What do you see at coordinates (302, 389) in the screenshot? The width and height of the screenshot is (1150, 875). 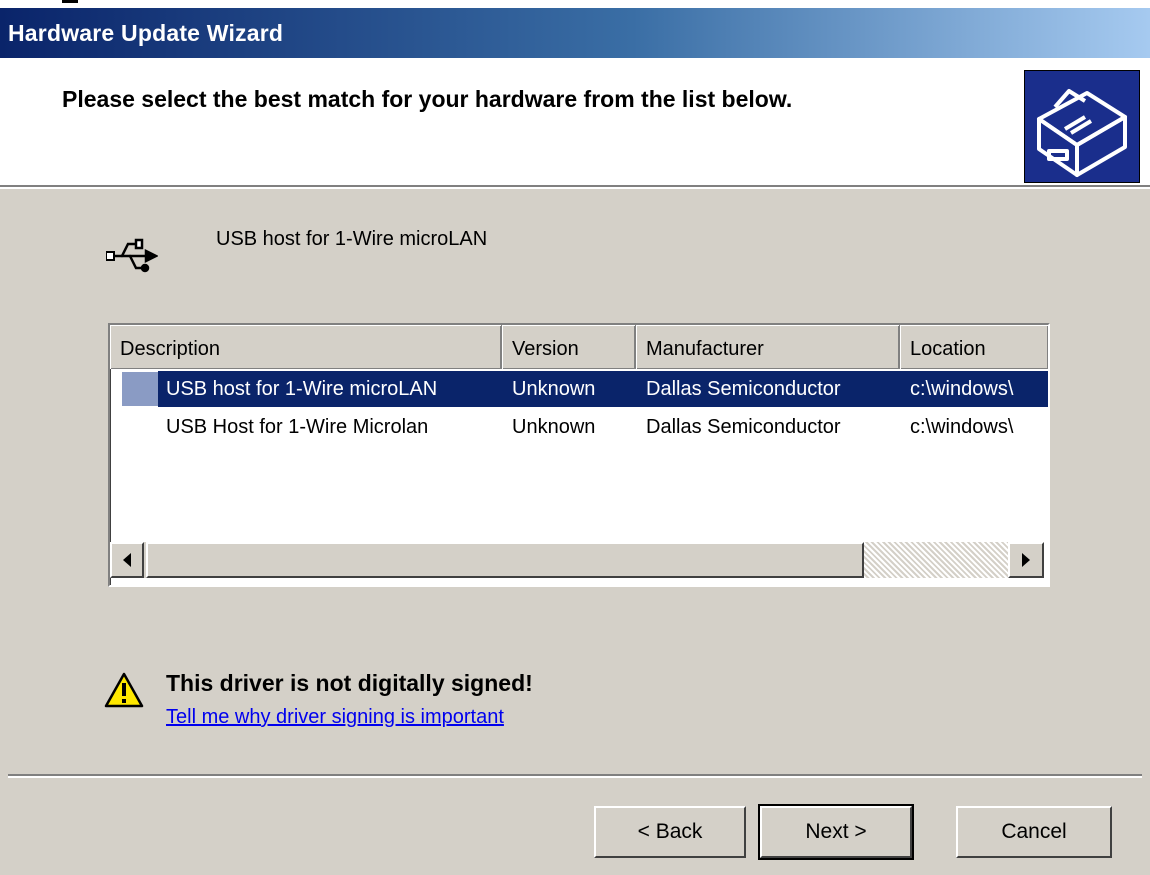 I see `row-description: USB host for 1-Wire microLAN` at bounding box center [302, 389].